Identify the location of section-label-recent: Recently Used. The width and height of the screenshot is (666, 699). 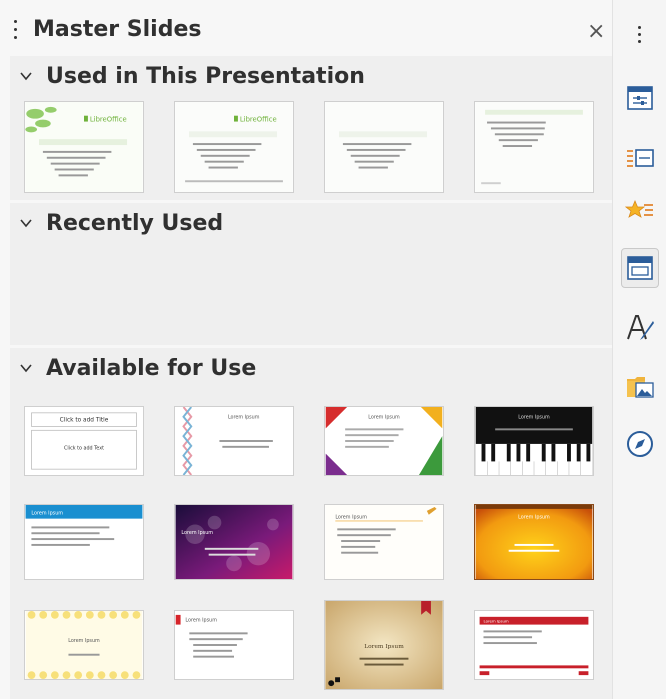
(135, 223).